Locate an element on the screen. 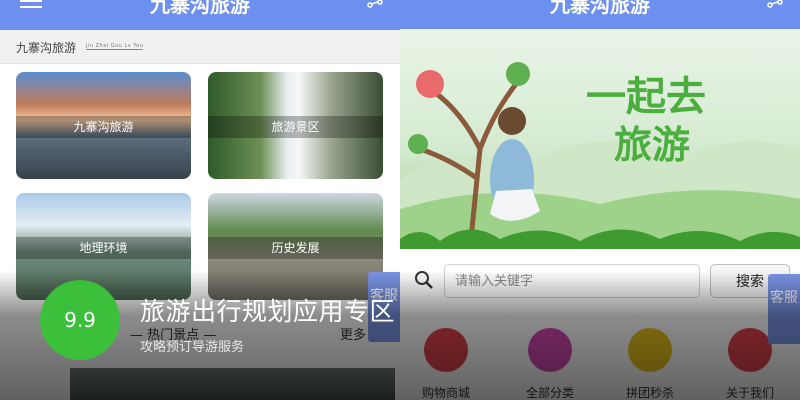 This screenshot has height=400, width=800. about-icon is located at coordinates (750, 350).